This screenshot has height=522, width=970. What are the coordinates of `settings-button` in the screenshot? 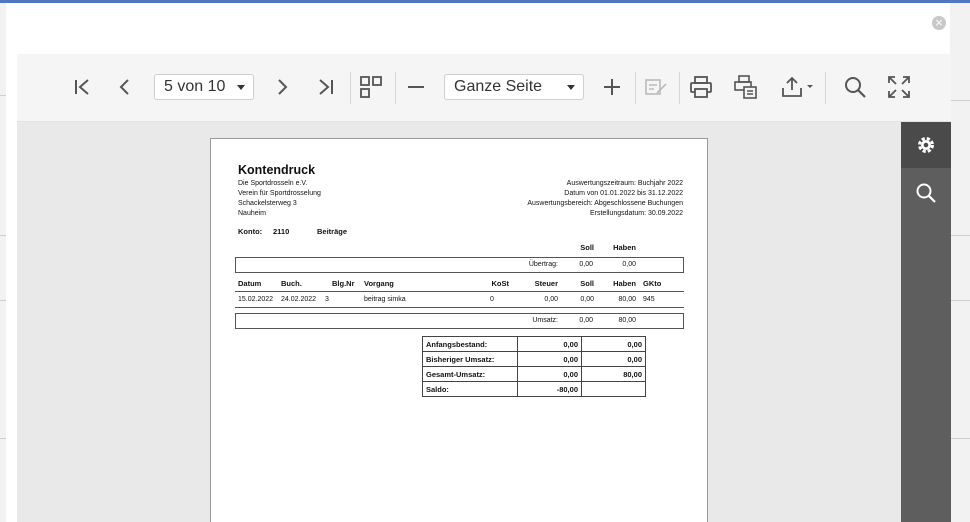 It's located at (926, 145).